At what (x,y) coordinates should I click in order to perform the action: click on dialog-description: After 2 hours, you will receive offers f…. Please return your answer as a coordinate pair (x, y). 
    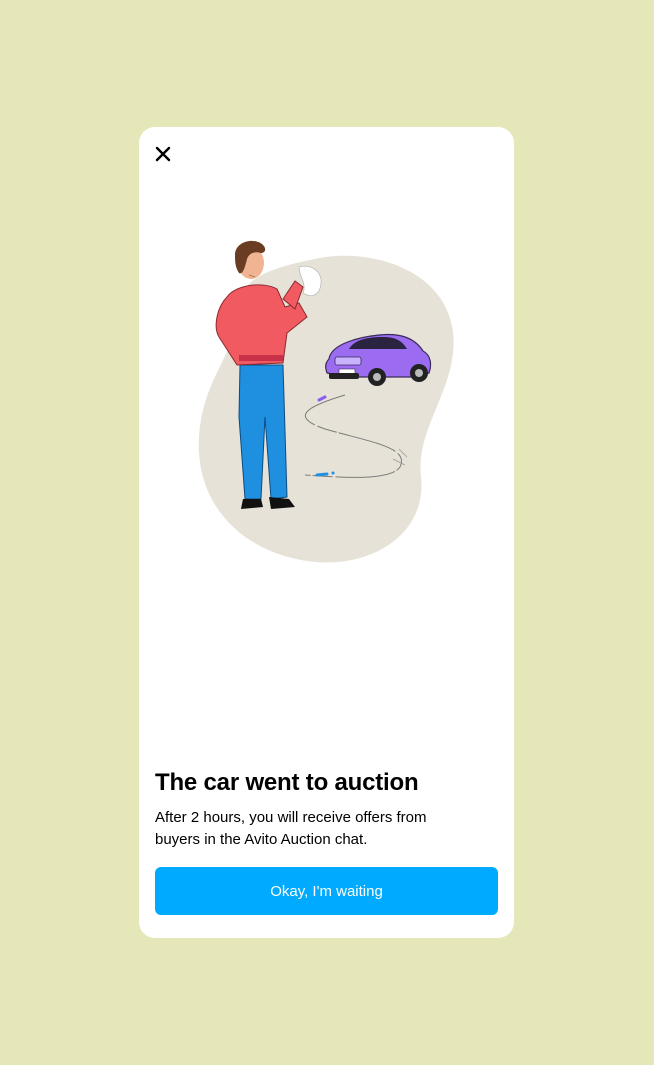
    Looking at the image, I should click on (291, 828).